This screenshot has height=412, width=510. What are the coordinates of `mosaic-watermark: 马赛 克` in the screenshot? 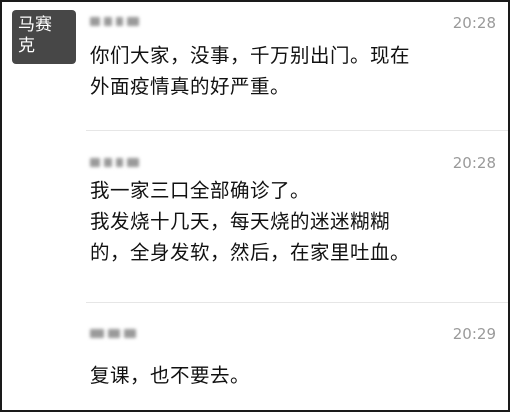 It's located at (44, 37).